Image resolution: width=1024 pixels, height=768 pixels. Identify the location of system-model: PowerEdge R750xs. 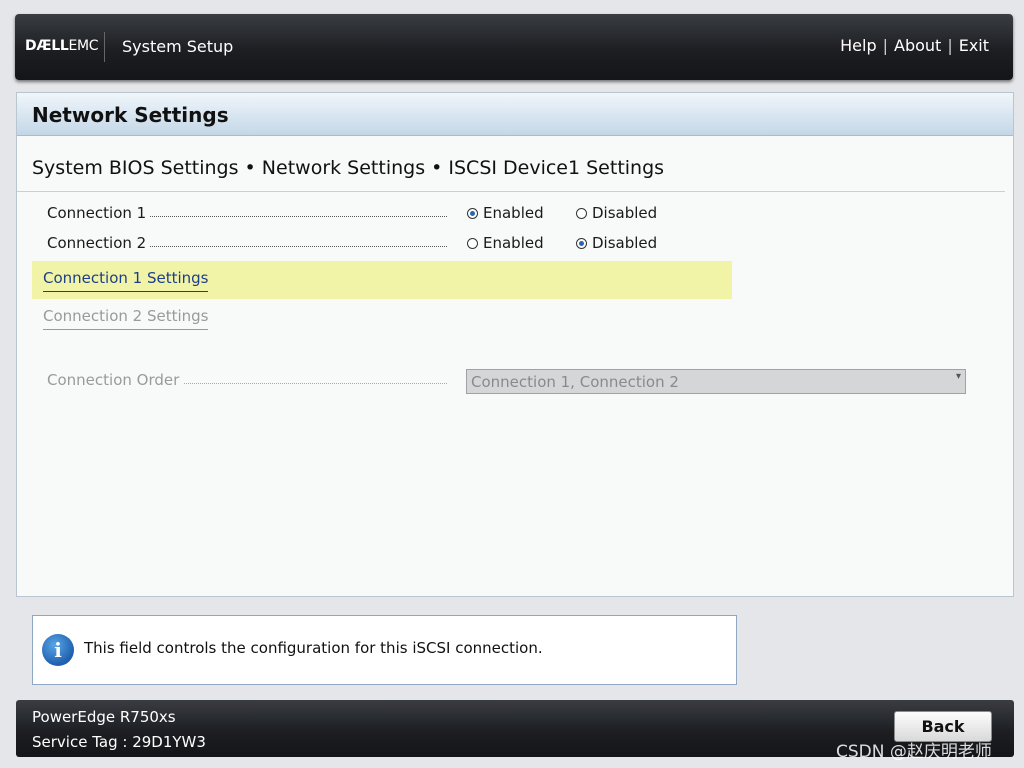
(104, 717).